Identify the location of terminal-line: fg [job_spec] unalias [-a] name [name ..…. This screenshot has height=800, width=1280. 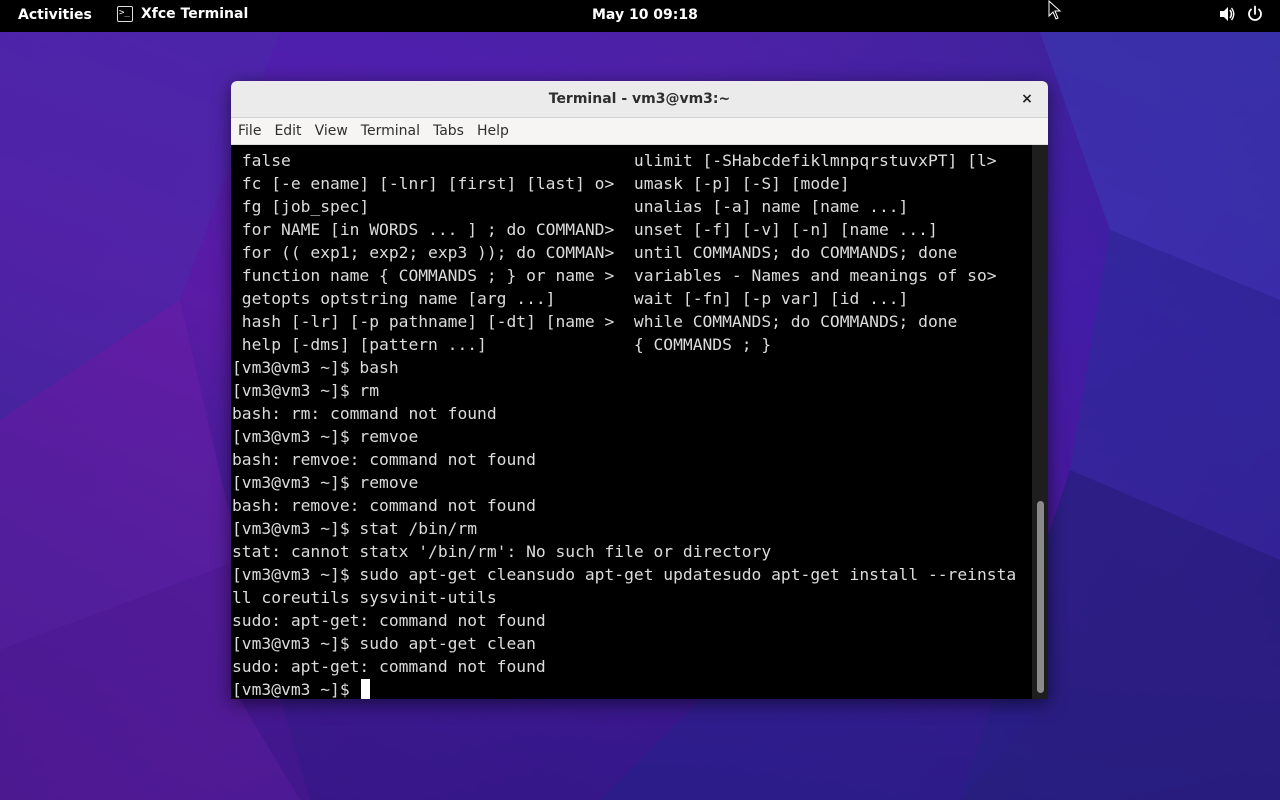
(570, 206).